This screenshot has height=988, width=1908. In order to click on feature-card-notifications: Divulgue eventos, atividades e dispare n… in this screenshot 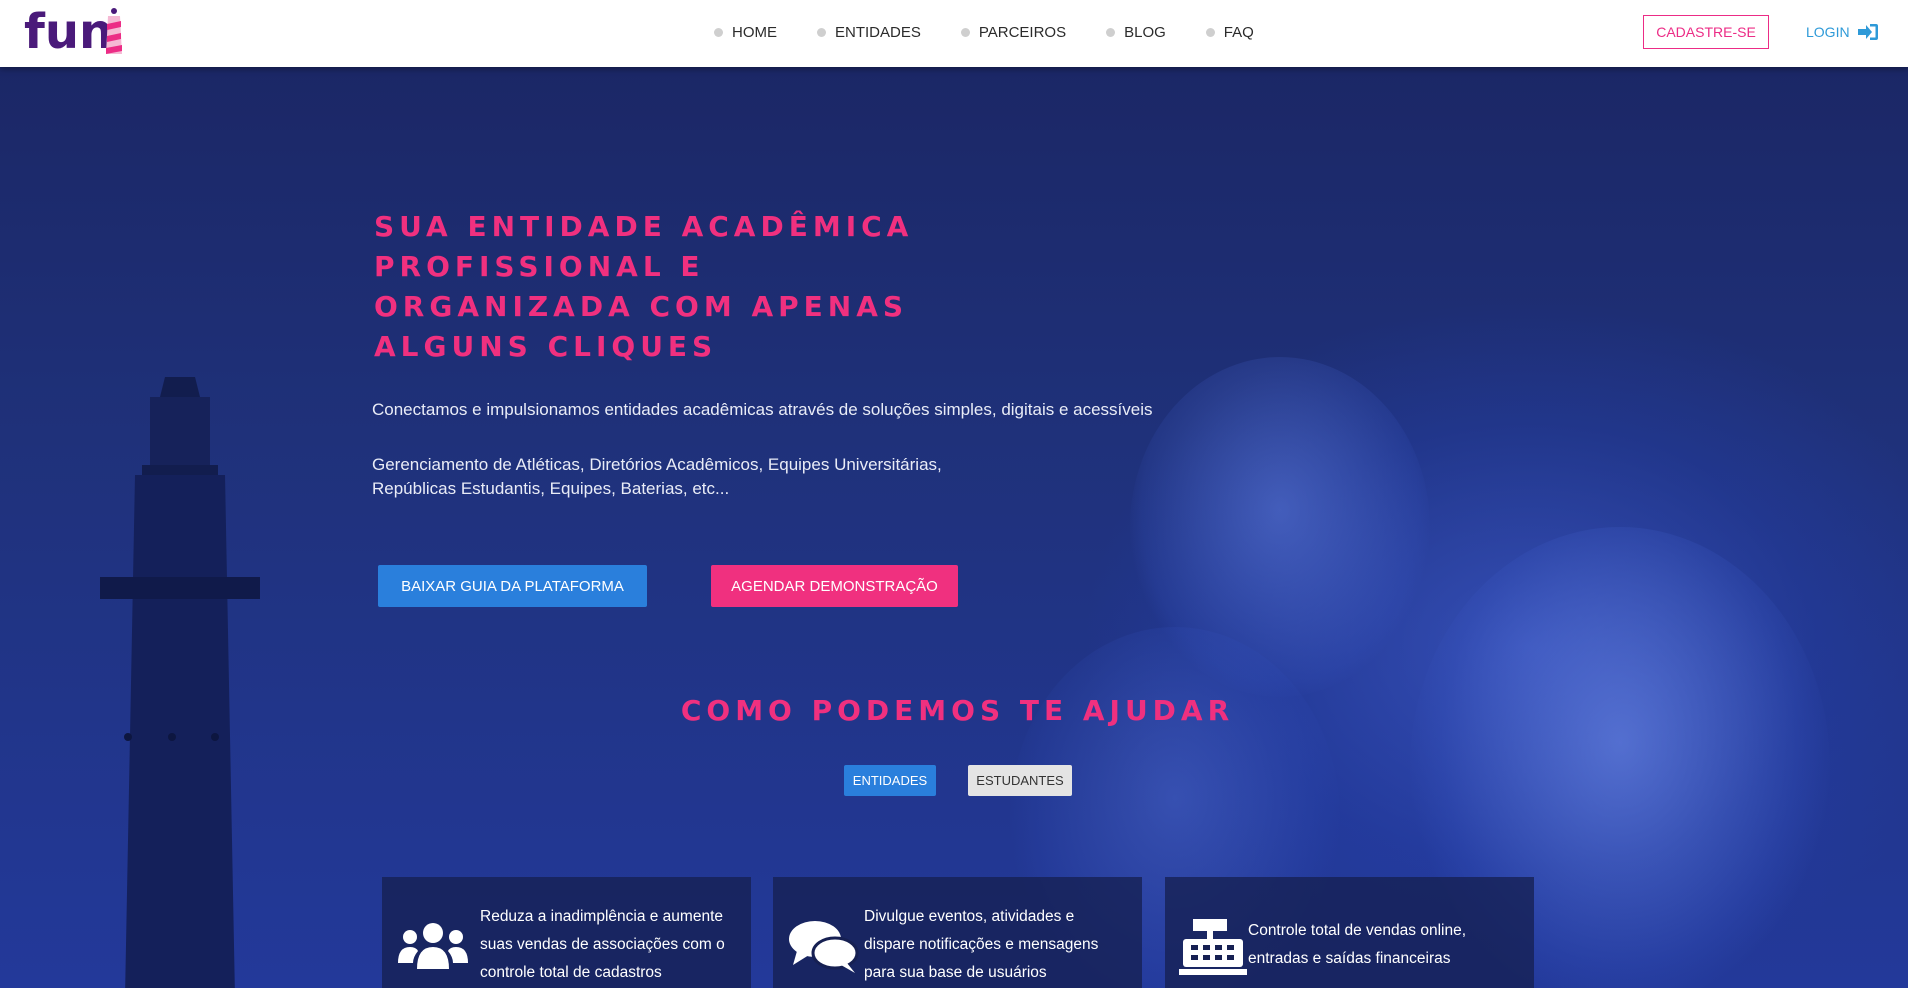, I will do `click(957, 932)`.